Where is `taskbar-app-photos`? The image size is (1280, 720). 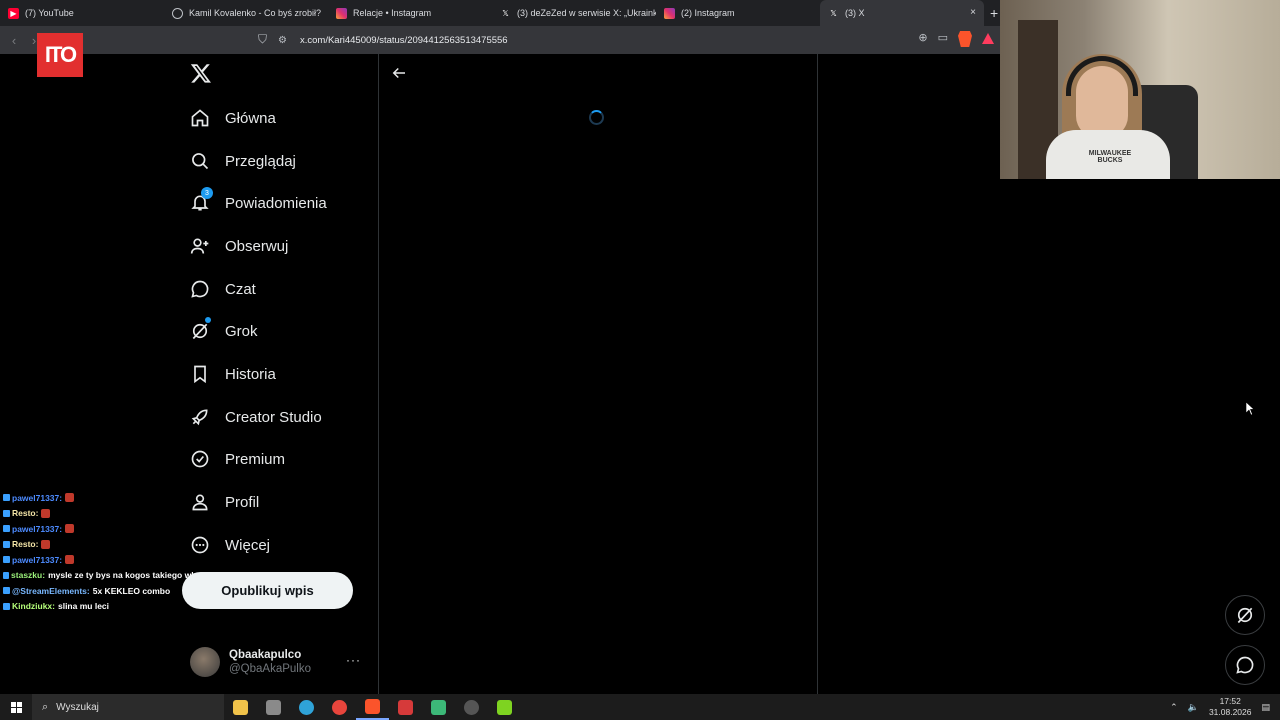 taskbar-app-photos is located at coordinates (273, 707).